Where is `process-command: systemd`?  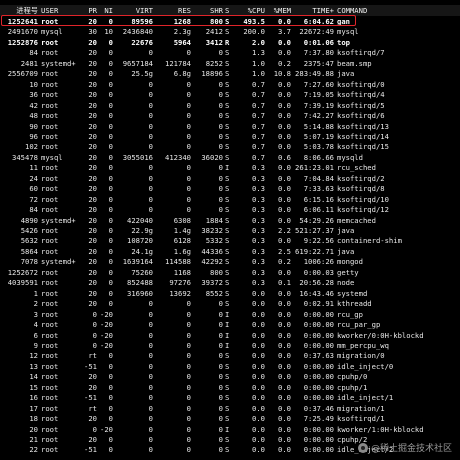 process-command: systemd is located at coordinates (352, 293).